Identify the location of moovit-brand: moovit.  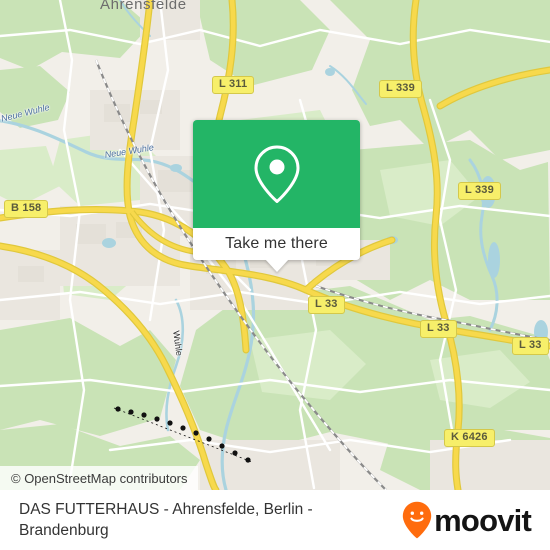
(469, 520).